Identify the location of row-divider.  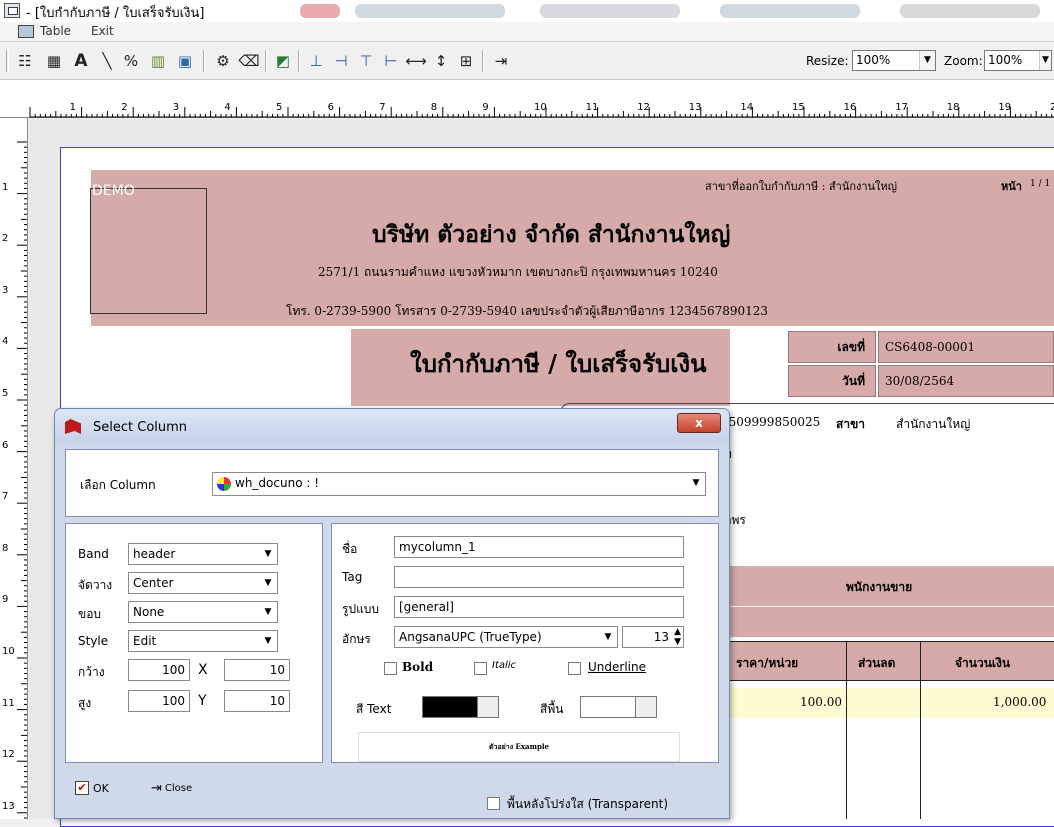
(881, 641).